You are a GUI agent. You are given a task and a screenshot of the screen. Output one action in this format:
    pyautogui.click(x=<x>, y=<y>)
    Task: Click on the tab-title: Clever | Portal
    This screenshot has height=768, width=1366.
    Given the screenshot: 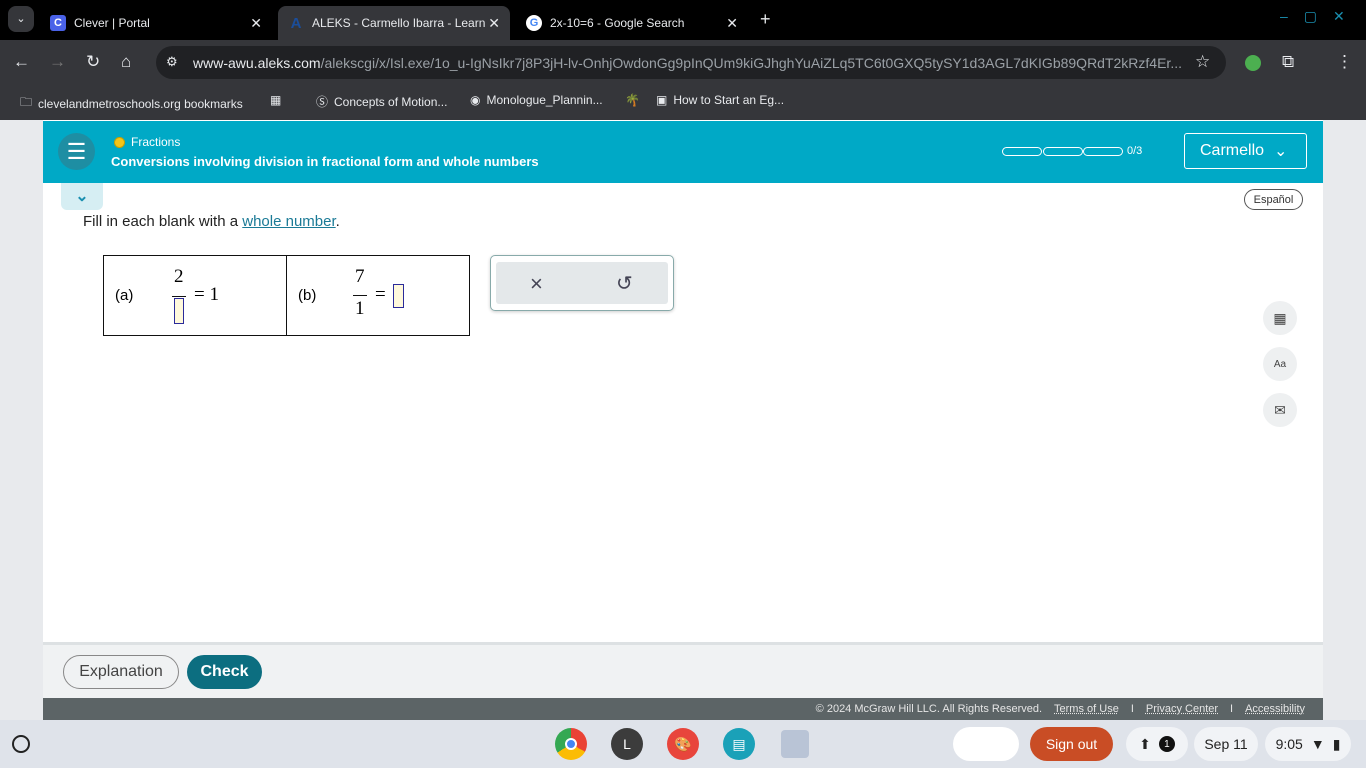 What is the action you would take?
    pyautogui.click(x=112, y=23)
    